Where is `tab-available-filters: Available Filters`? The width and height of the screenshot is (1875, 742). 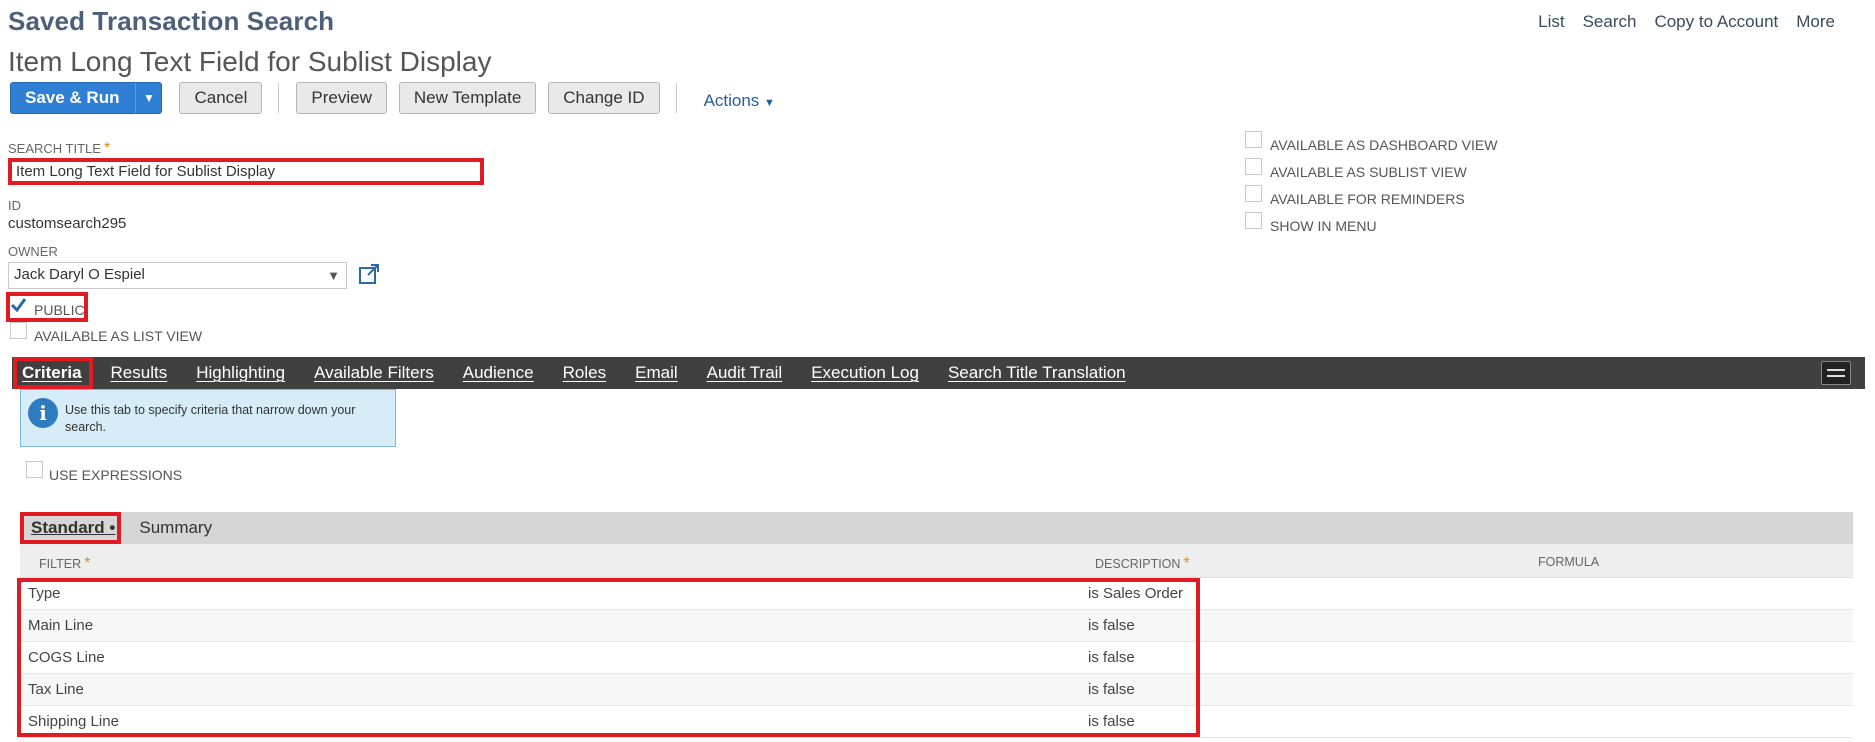 tab-available-filters: Available Filters is located at coordinates (374, 373).